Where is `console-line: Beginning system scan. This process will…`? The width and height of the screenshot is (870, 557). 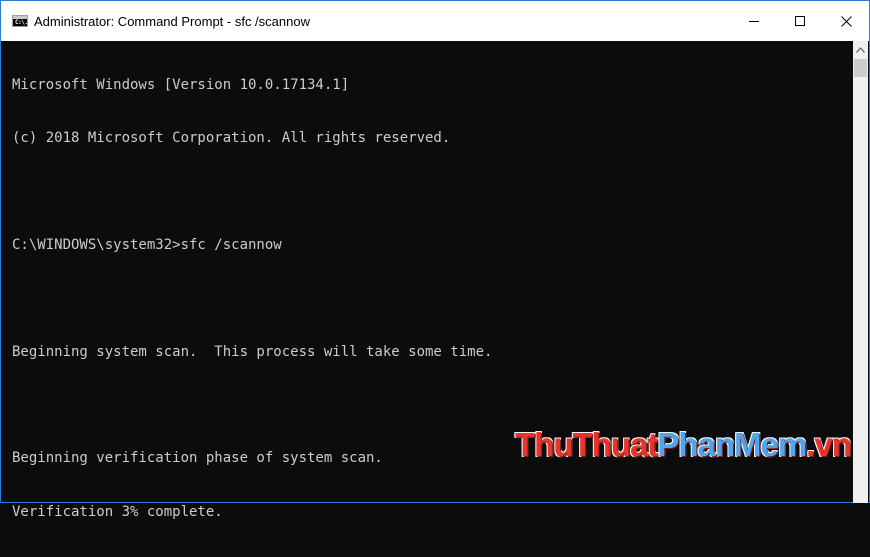
console-line: Beginning system scan. This process will… is located at coordinates (252, 351).